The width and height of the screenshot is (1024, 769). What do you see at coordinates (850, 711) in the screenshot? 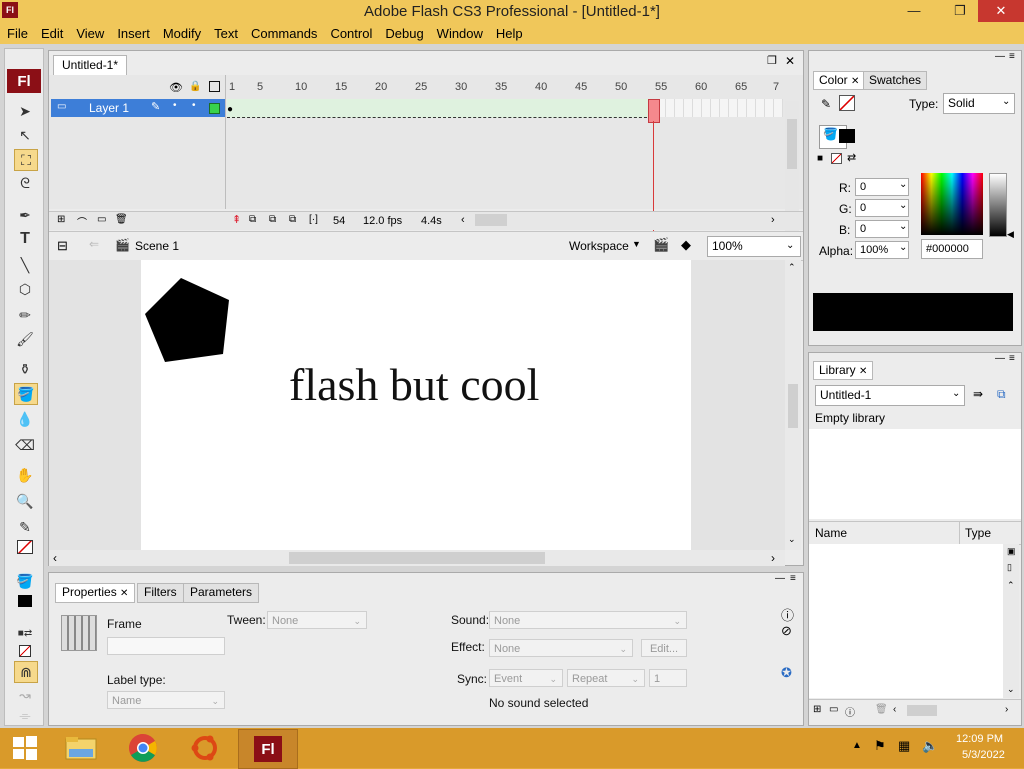
I see `properties-icon: ⓘ` at bounding box center [850, 711].